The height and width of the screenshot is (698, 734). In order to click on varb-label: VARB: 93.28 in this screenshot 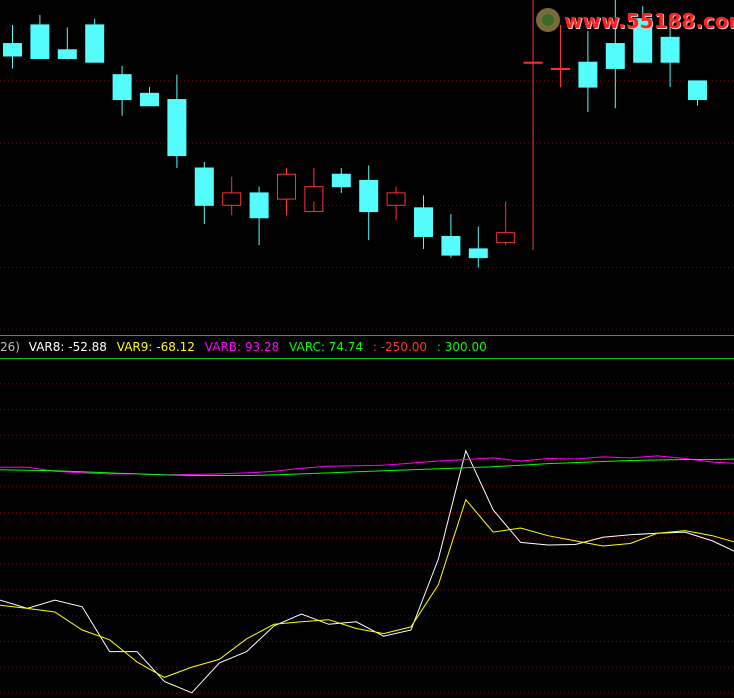, I will do `click(242, 347)`.